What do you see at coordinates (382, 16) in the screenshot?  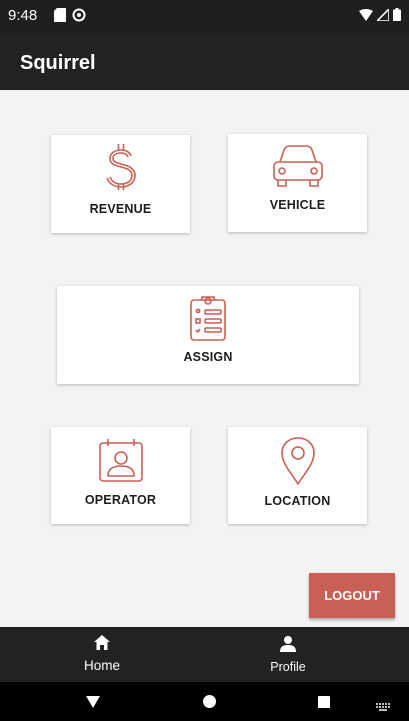 I see `signal-icon` at bounding box center [382, 16].